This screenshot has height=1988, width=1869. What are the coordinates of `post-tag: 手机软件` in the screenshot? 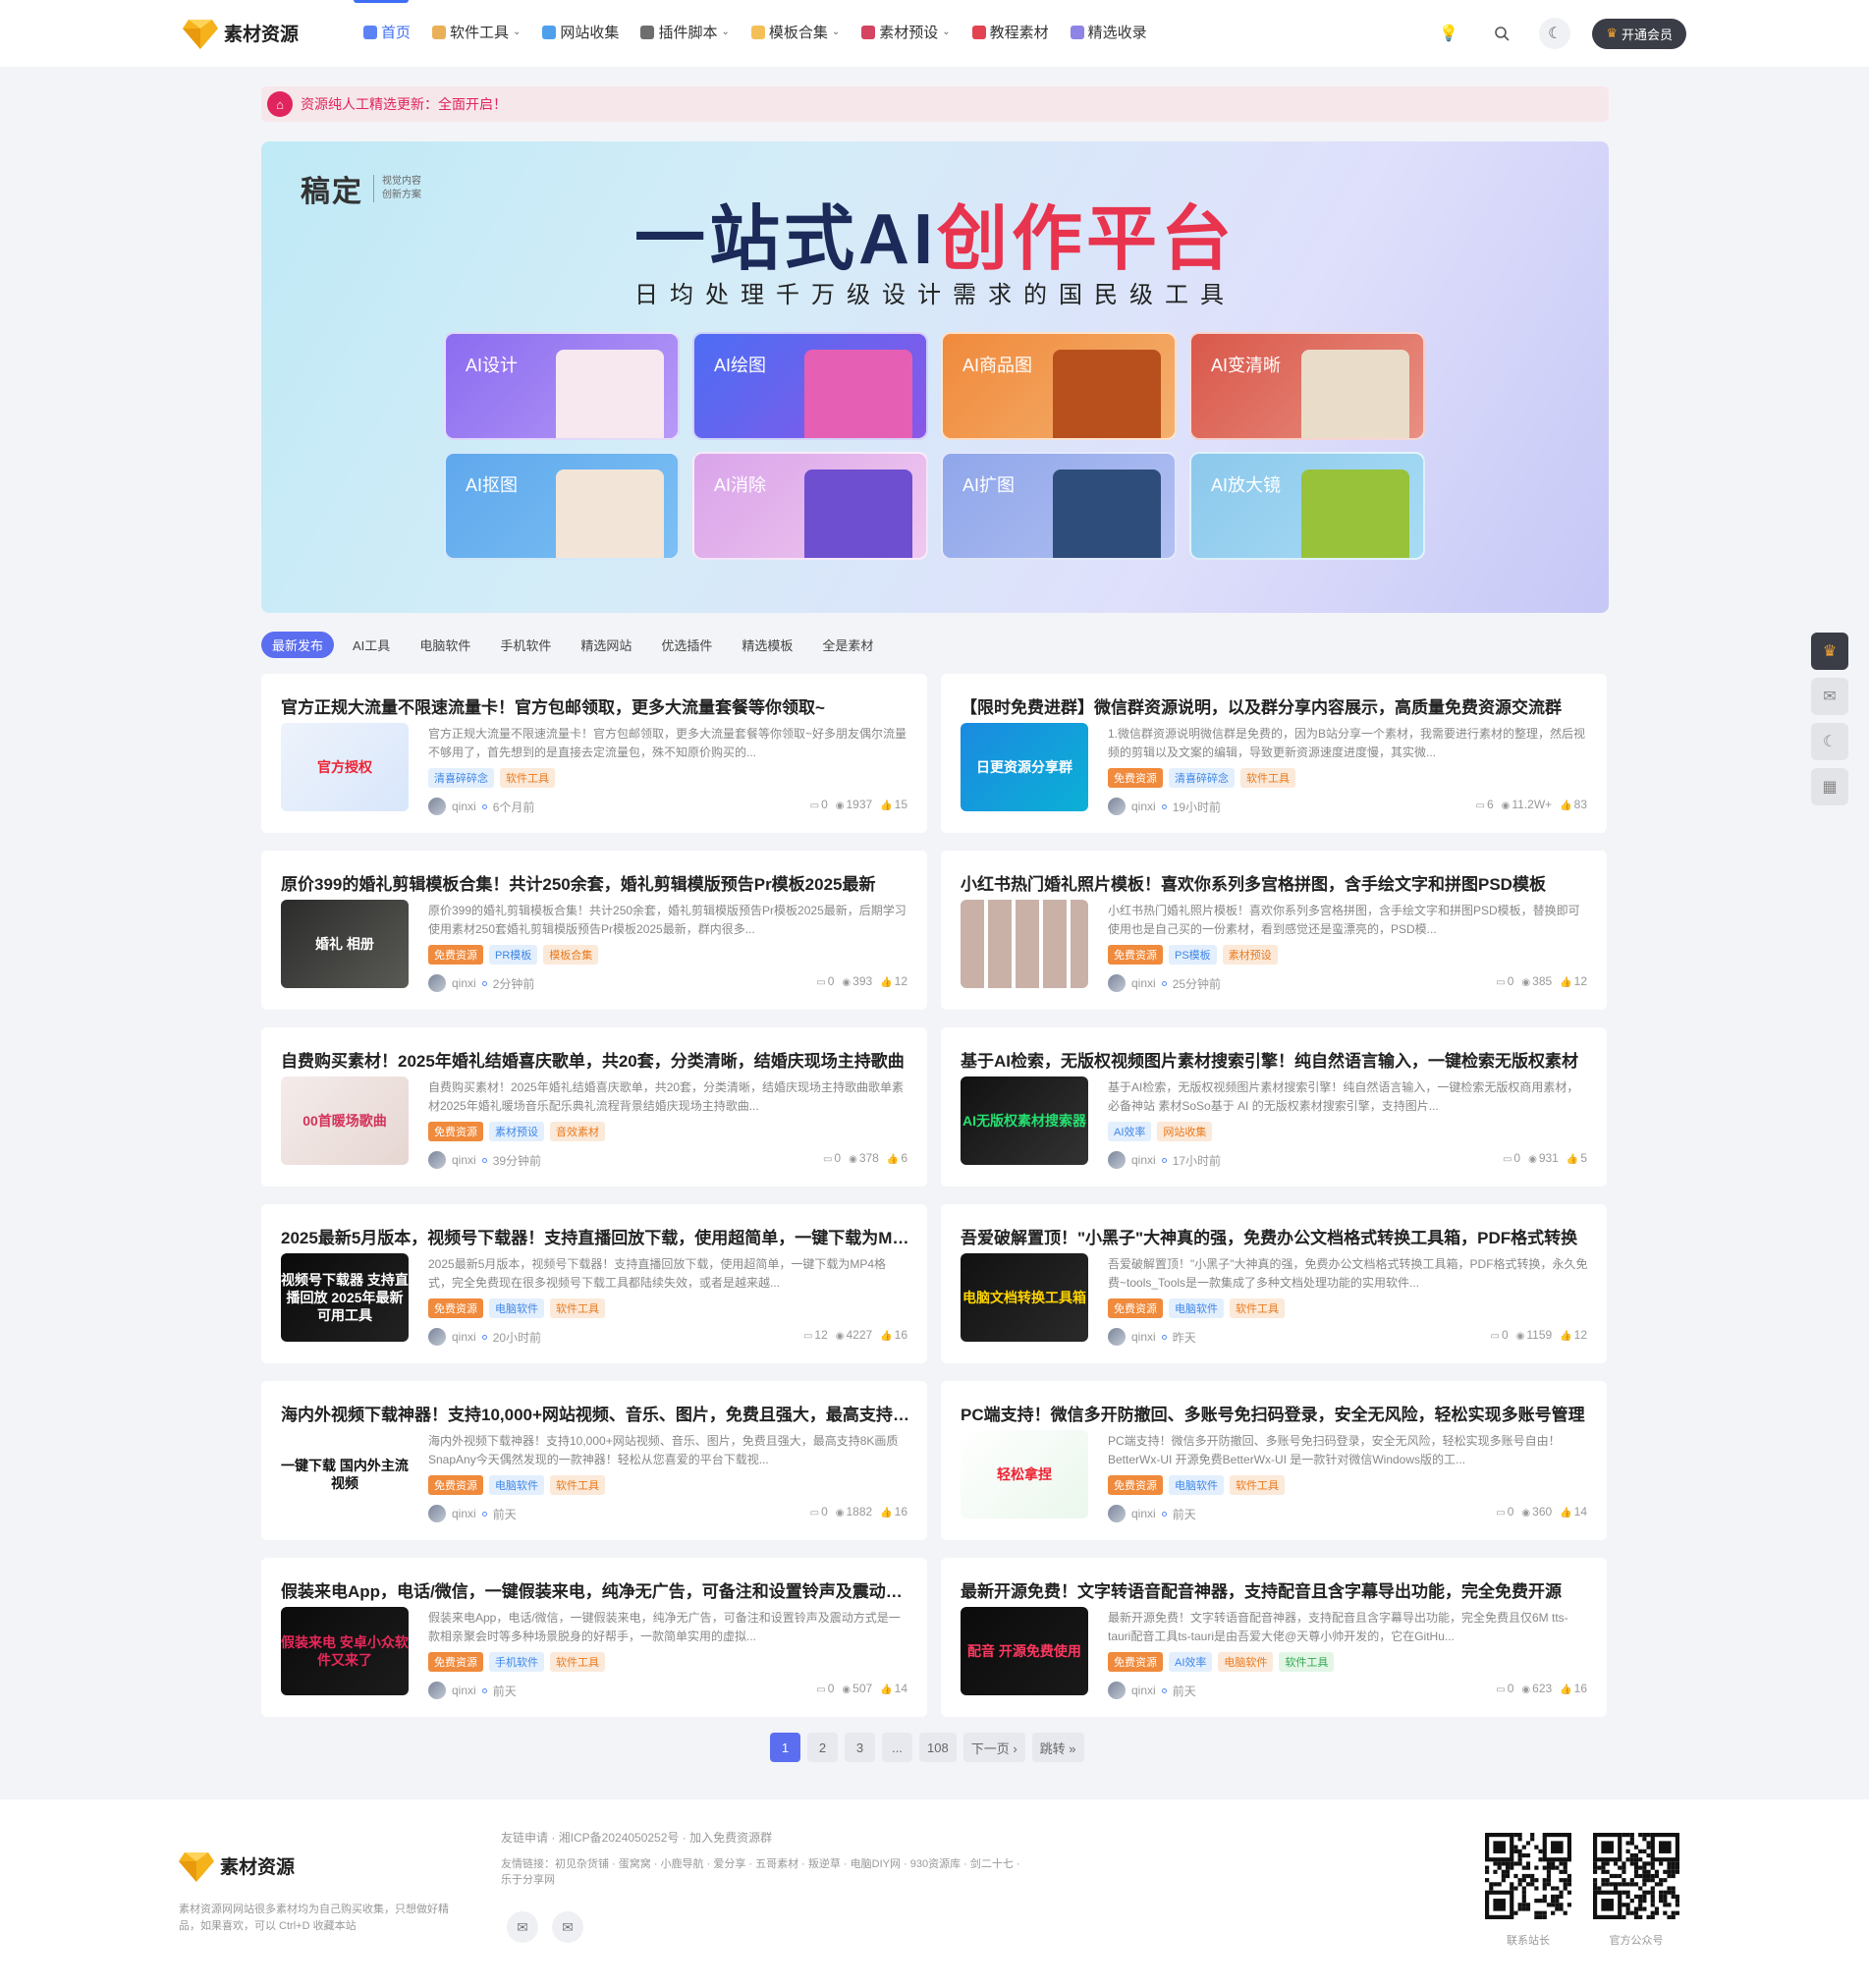 It's located at (516, 1662).